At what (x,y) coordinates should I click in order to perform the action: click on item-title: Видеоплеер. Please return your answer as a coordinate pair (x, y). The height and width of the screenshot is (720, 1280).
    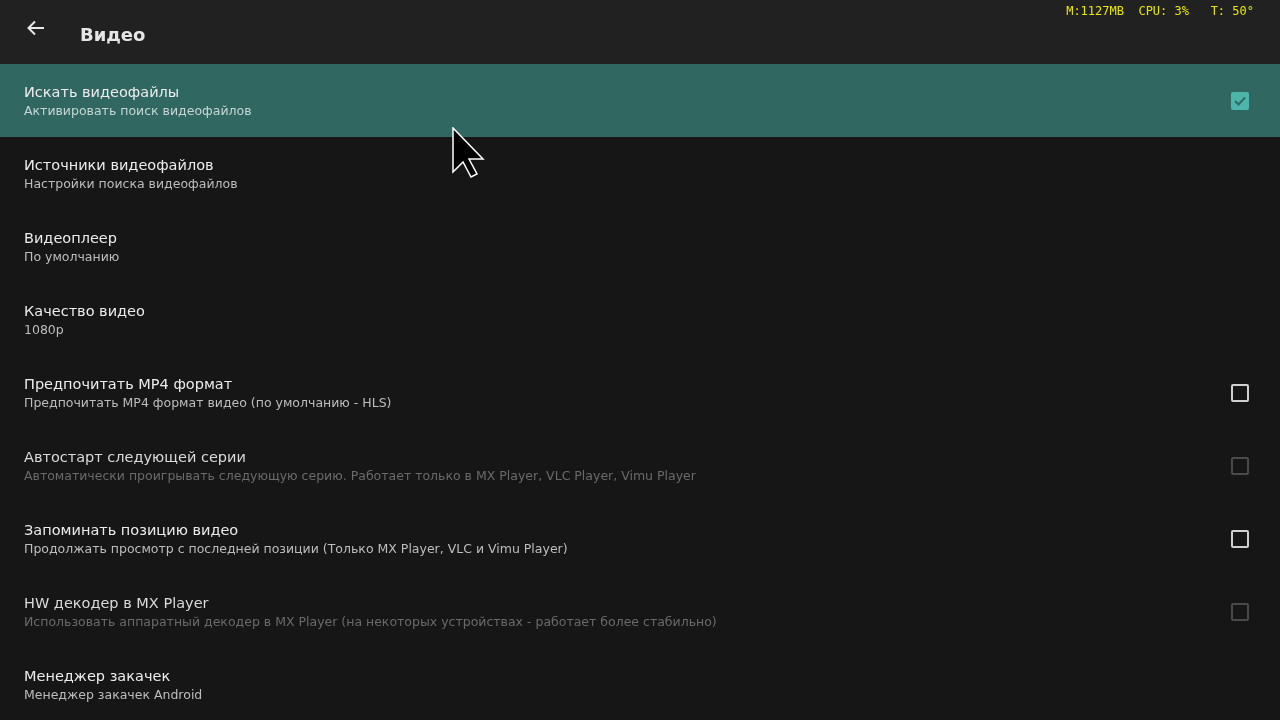
    Looking at the image, I should click on (71, 238).